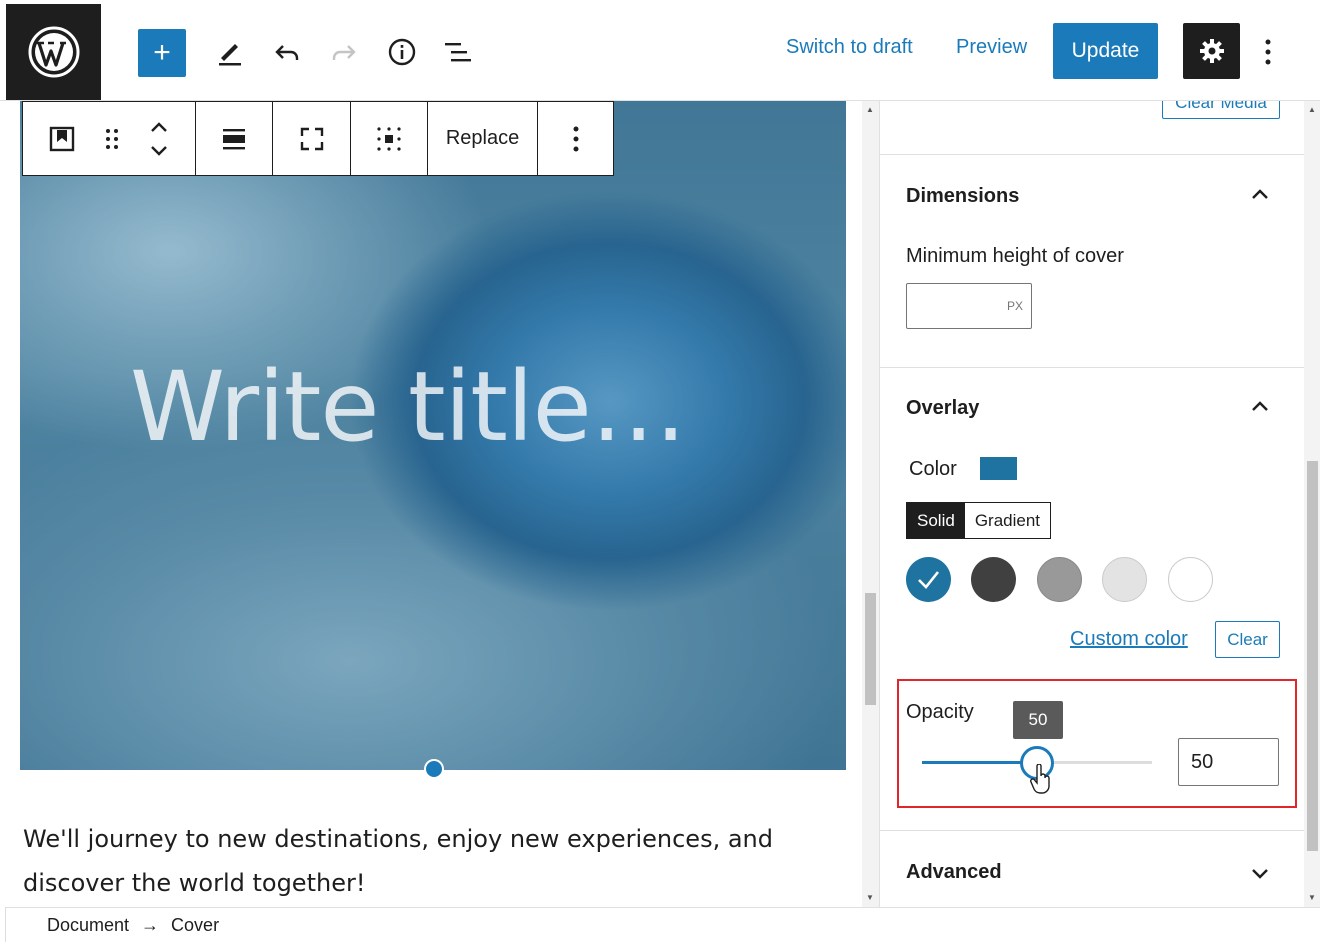 Image resolution: width=1320 pixels, height=942 pixels. I want to click on full-height-toggle, so click(312, 138).